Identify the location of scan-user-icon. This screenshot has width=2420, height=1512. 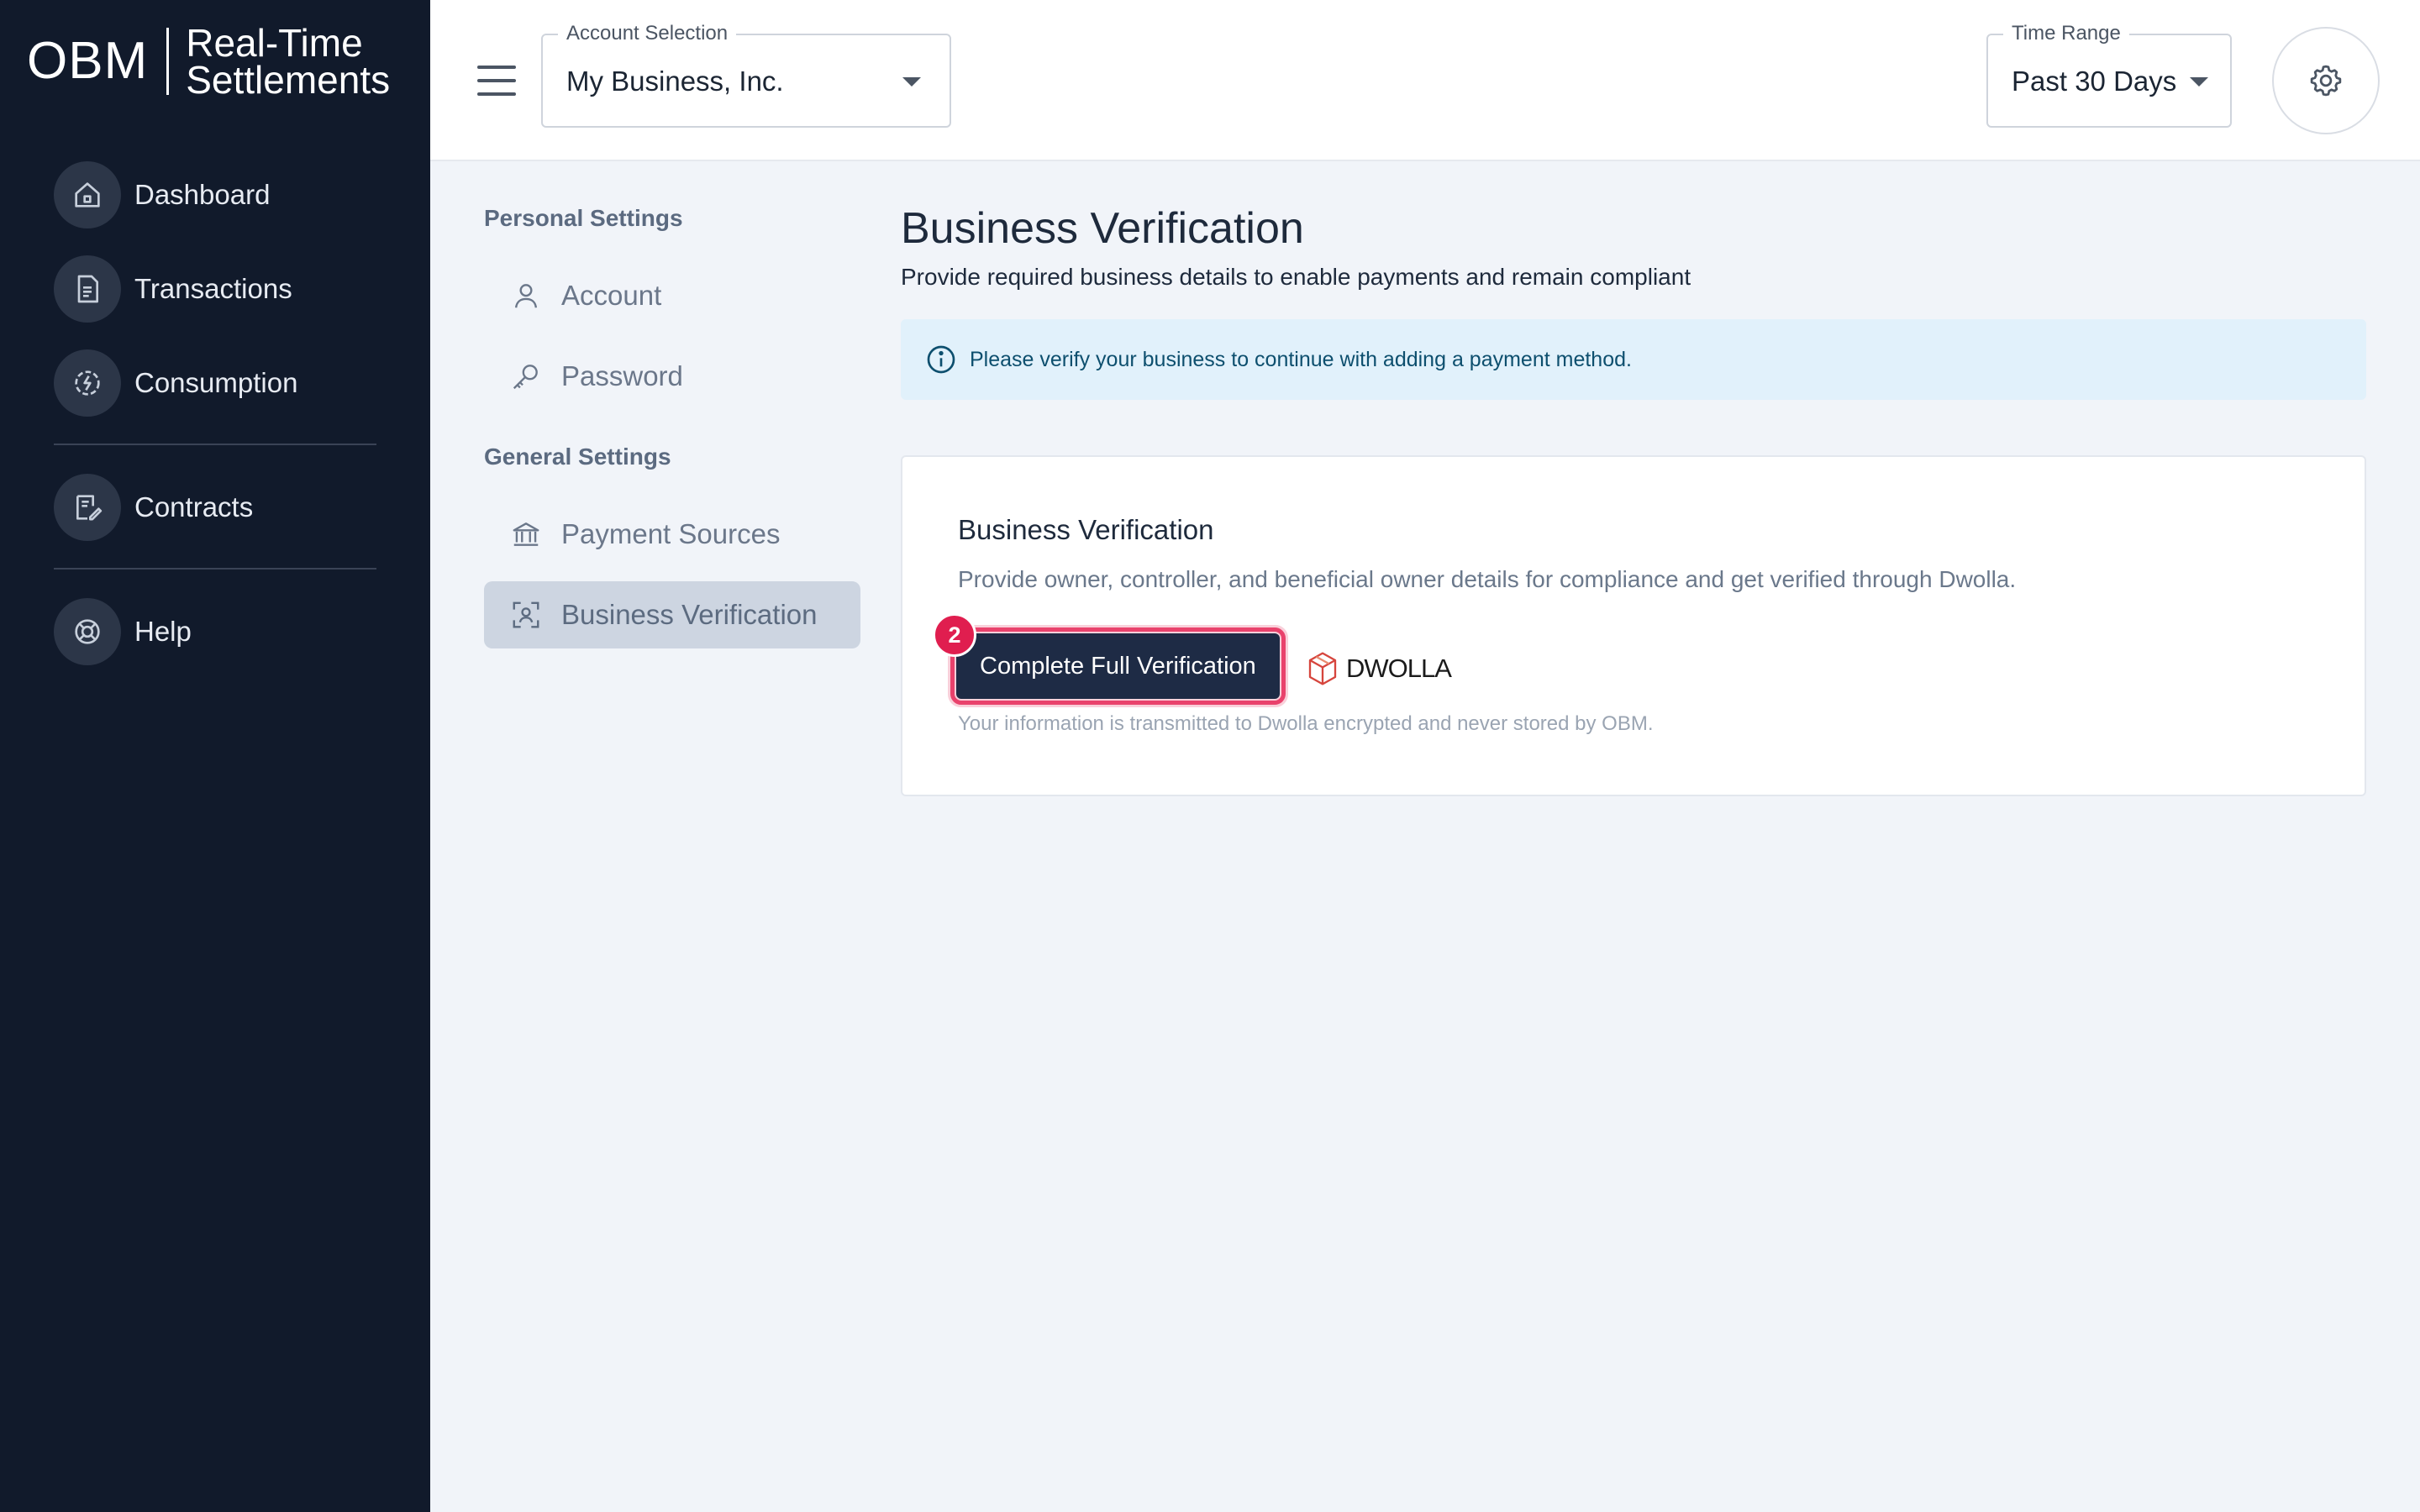
(526, 614).